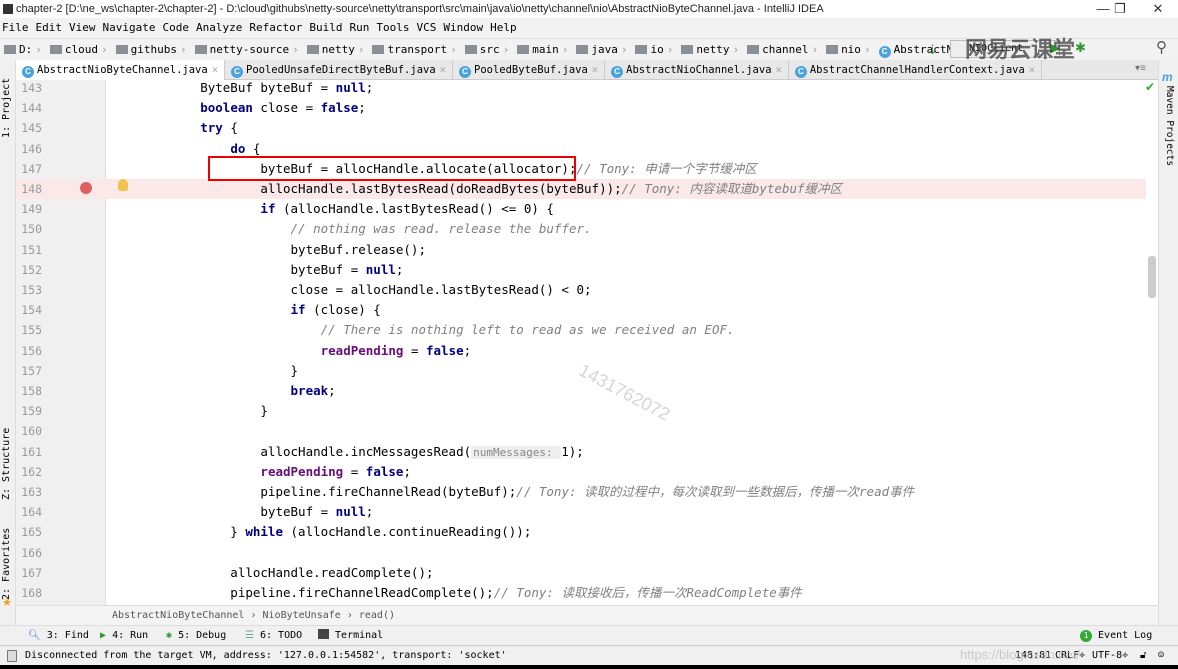 The image size is (1178, 669). What do you see at coordinates (67, 635) in the screenshot?
I see `tool-find-label: 3: Find` at bounding box center [67, 635].